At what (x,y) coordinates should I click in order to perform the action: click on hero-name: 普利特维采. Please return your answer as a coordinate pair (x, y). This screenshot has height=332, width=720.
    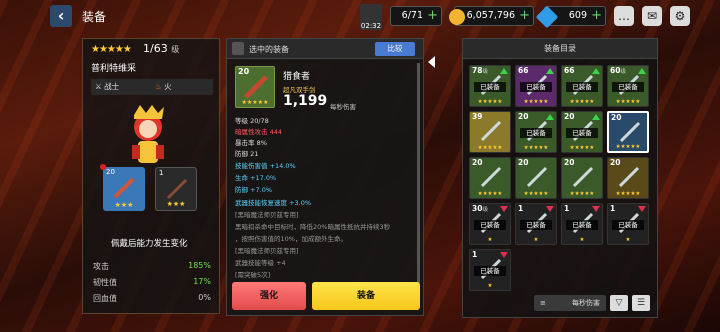
    Looking at the image, I should click on (114, 69).